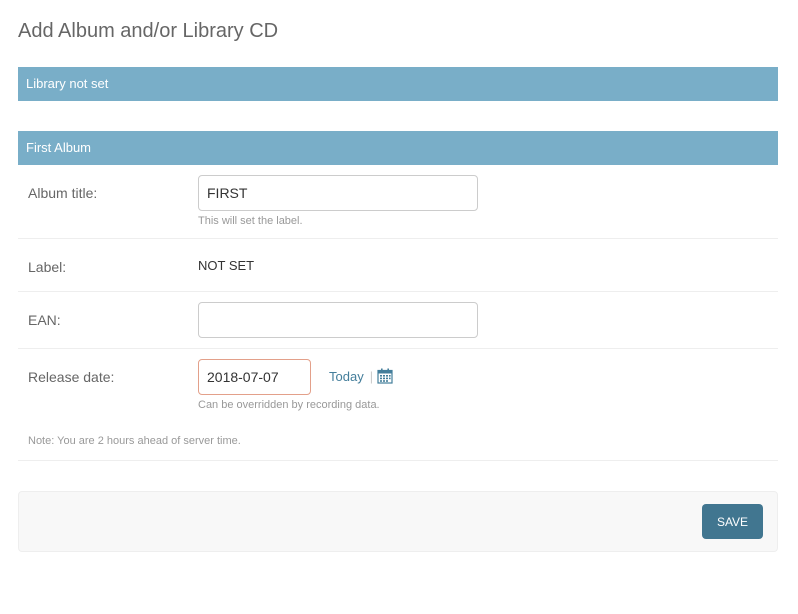 Image resolution: width=798 pixels, height=614 pixels. Describe the element at coordinates (254, 377) in the screenshot. I see `release-date-input` at that location.